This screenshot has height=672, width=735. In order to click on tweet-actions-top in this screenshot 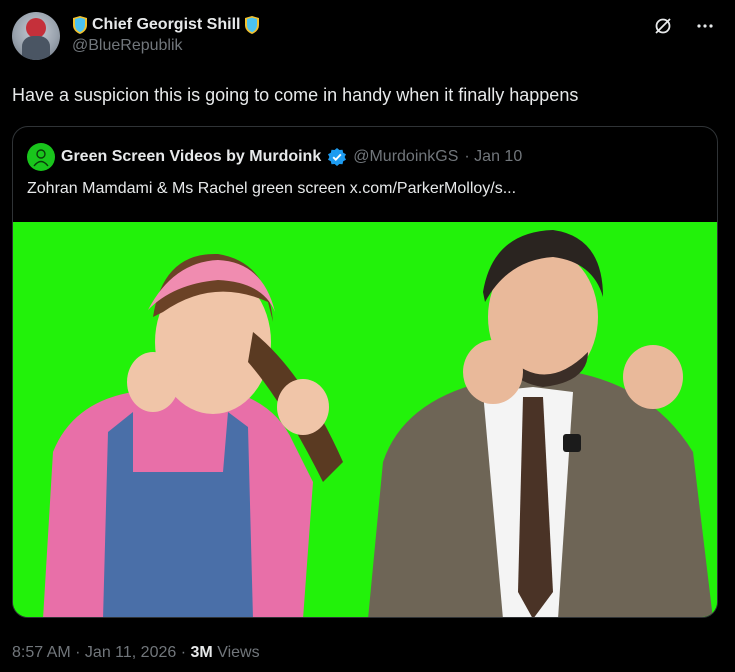, I will do `click(684, 26)`.